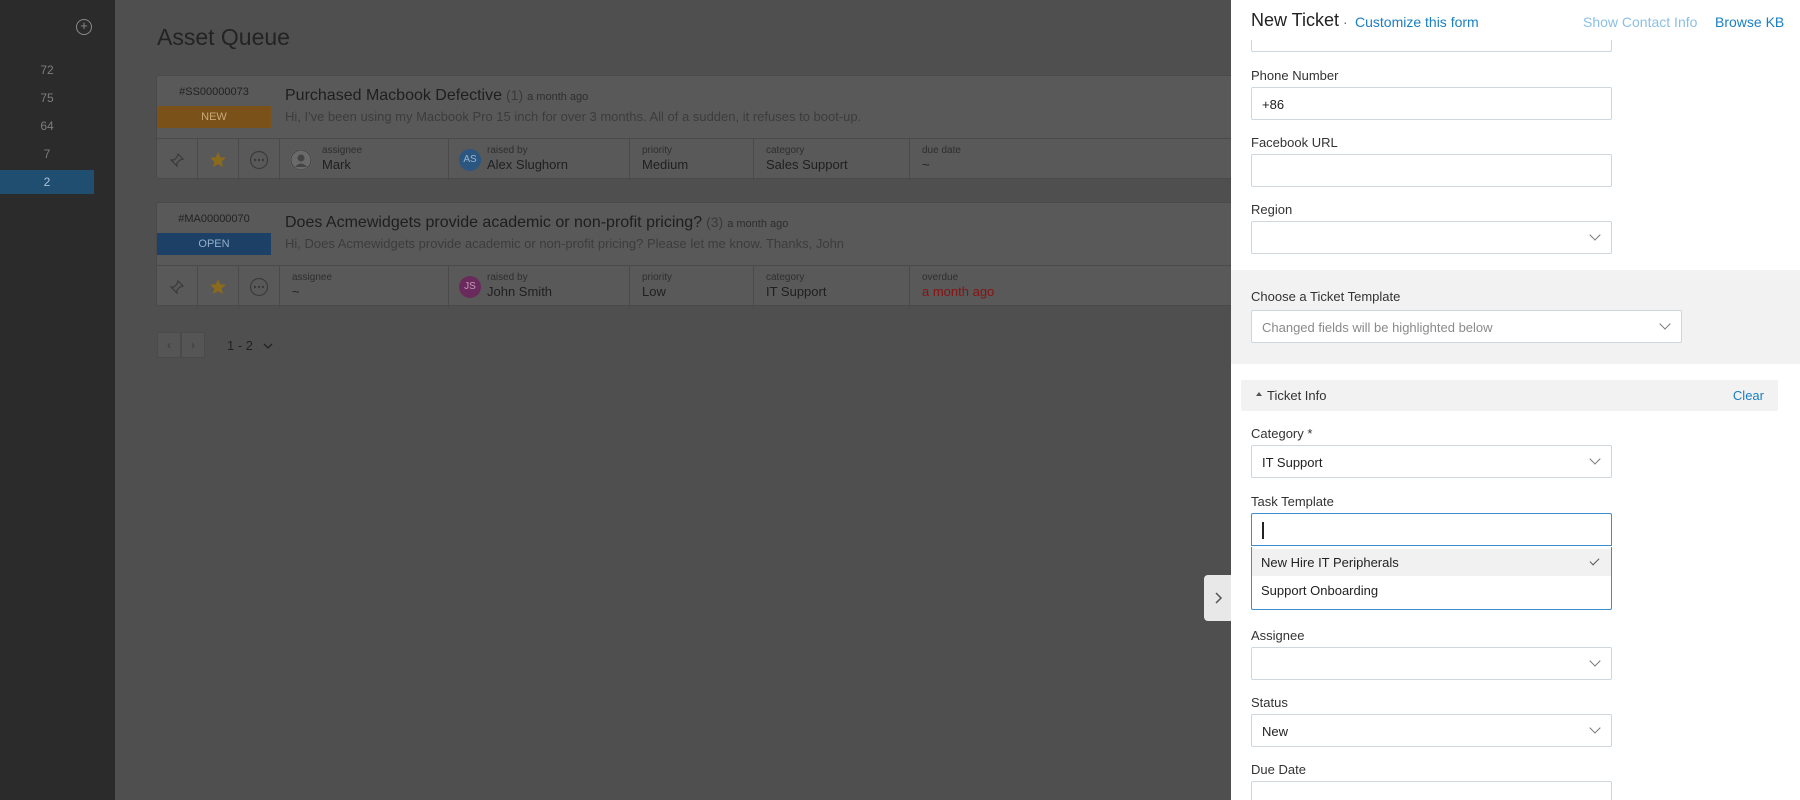 This screenshot has height=800, width=1800. Describe the element at coordinates (941, 150) in the screenshot. I see `due-date-label: due date` at that location.